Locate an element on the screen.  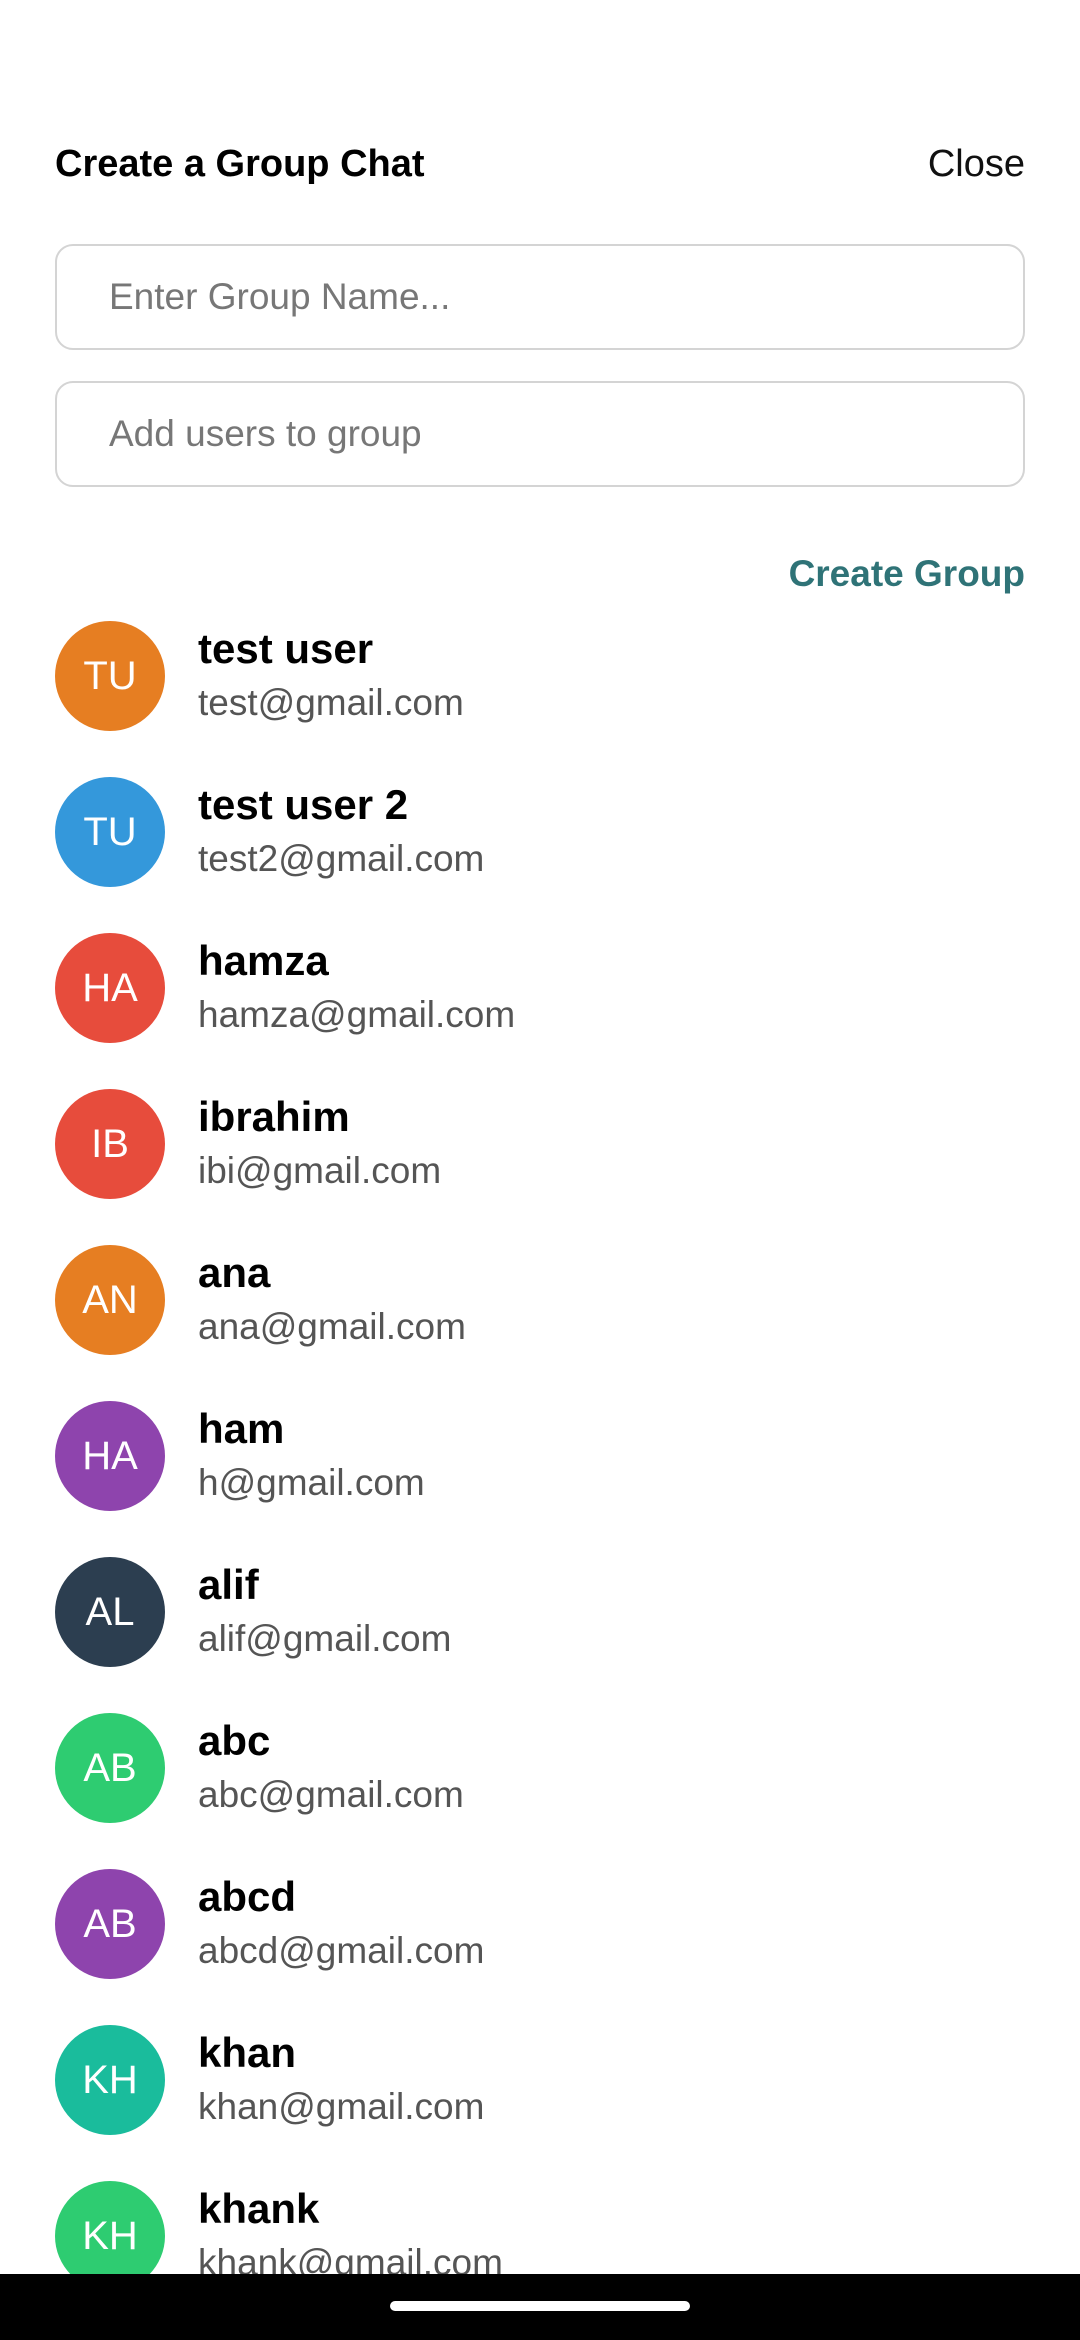
user-list-item: TU test user test@gmail.com is located at coordinates (540, 692).